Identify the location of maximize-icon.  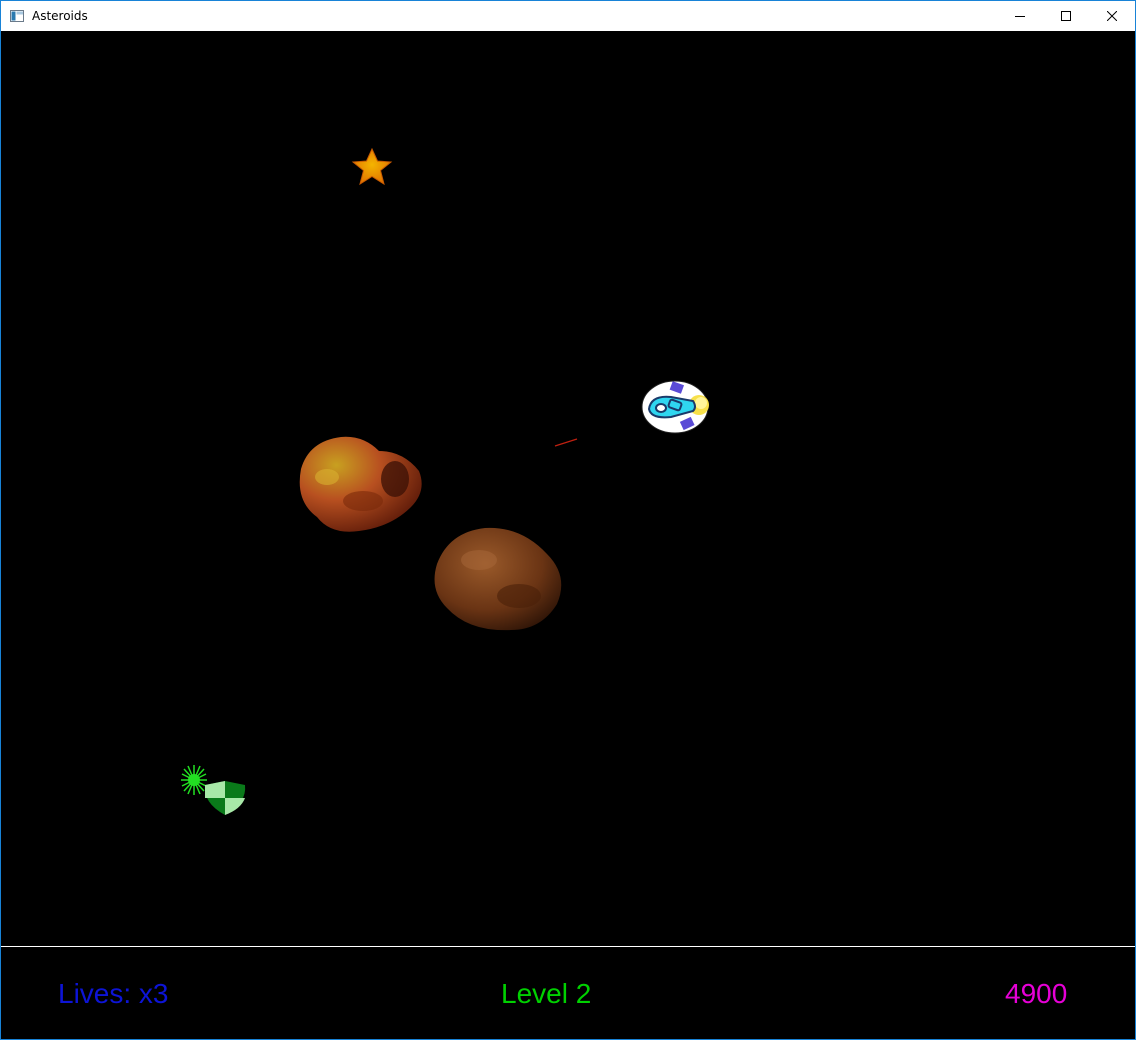
(1066, 16).